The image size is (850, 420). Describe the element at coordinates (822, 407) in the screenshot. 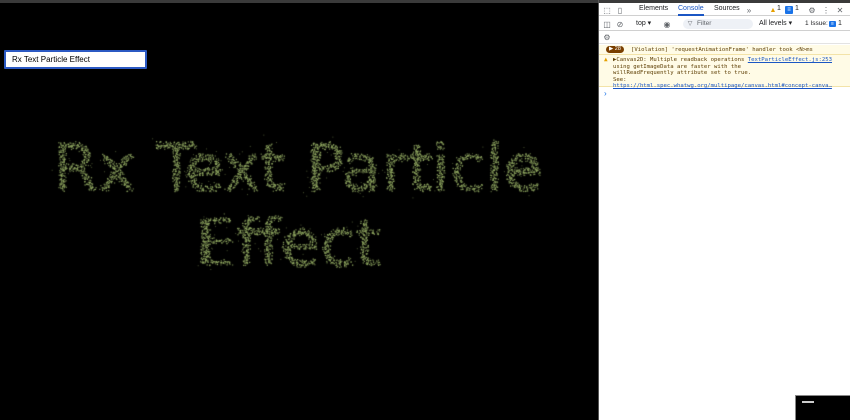

I see `window-thumbnail` at that location.